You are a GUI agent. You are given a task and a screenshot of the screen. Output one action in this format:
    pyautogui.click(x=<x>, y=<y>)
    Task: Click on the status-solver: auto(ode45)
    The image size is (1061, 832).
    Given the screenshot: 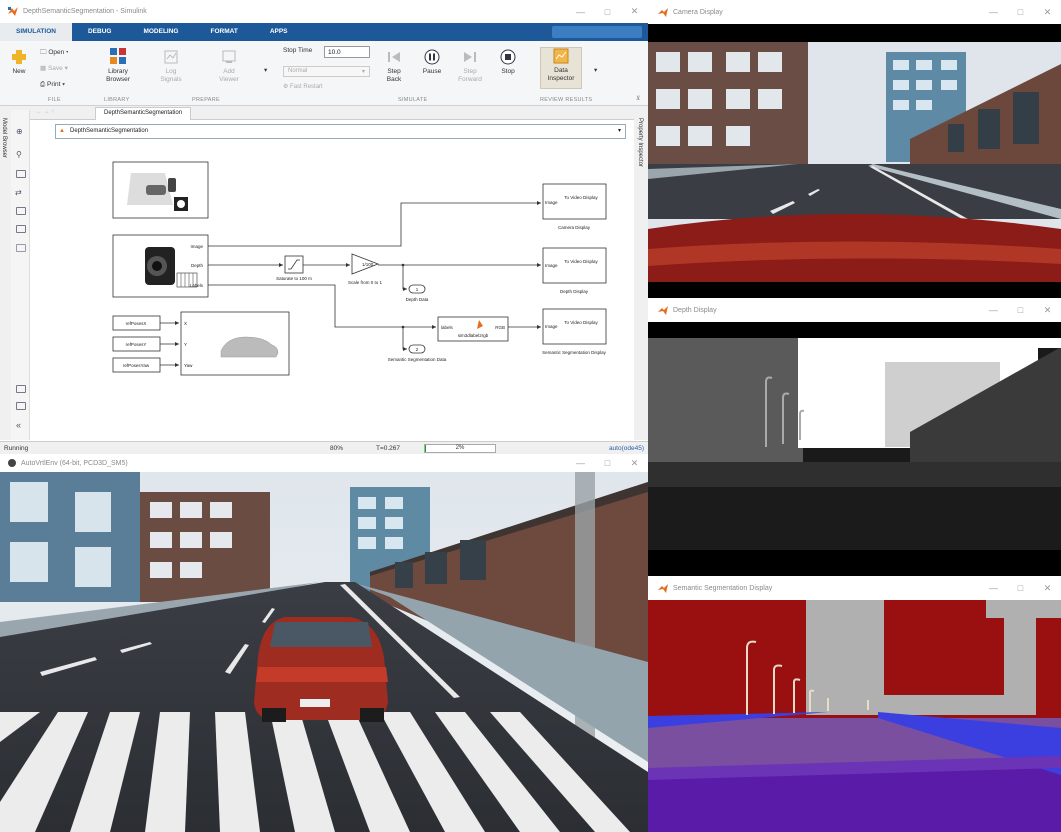 What is the action you would take?
    pyautogui.click(x=626, y=448)
    